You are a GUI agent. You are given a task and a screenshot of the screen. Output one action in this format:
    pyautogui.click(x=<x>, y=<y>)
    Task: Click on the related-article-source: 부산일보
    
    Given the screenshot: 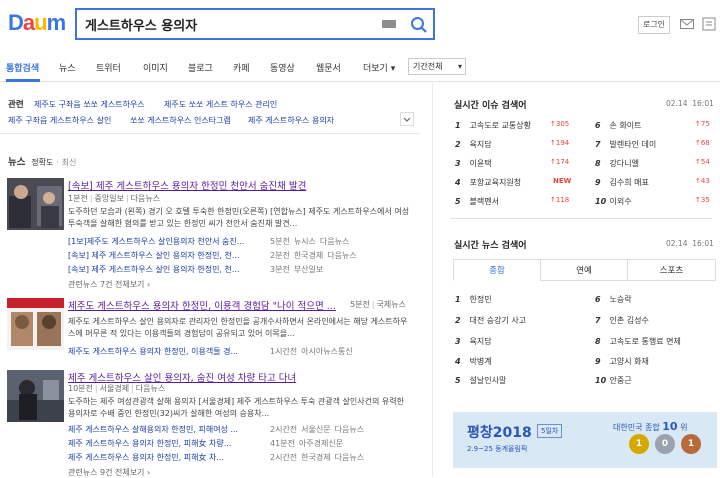 What is the action you would take?
    pyautogui.click(x=308, y=269)
    